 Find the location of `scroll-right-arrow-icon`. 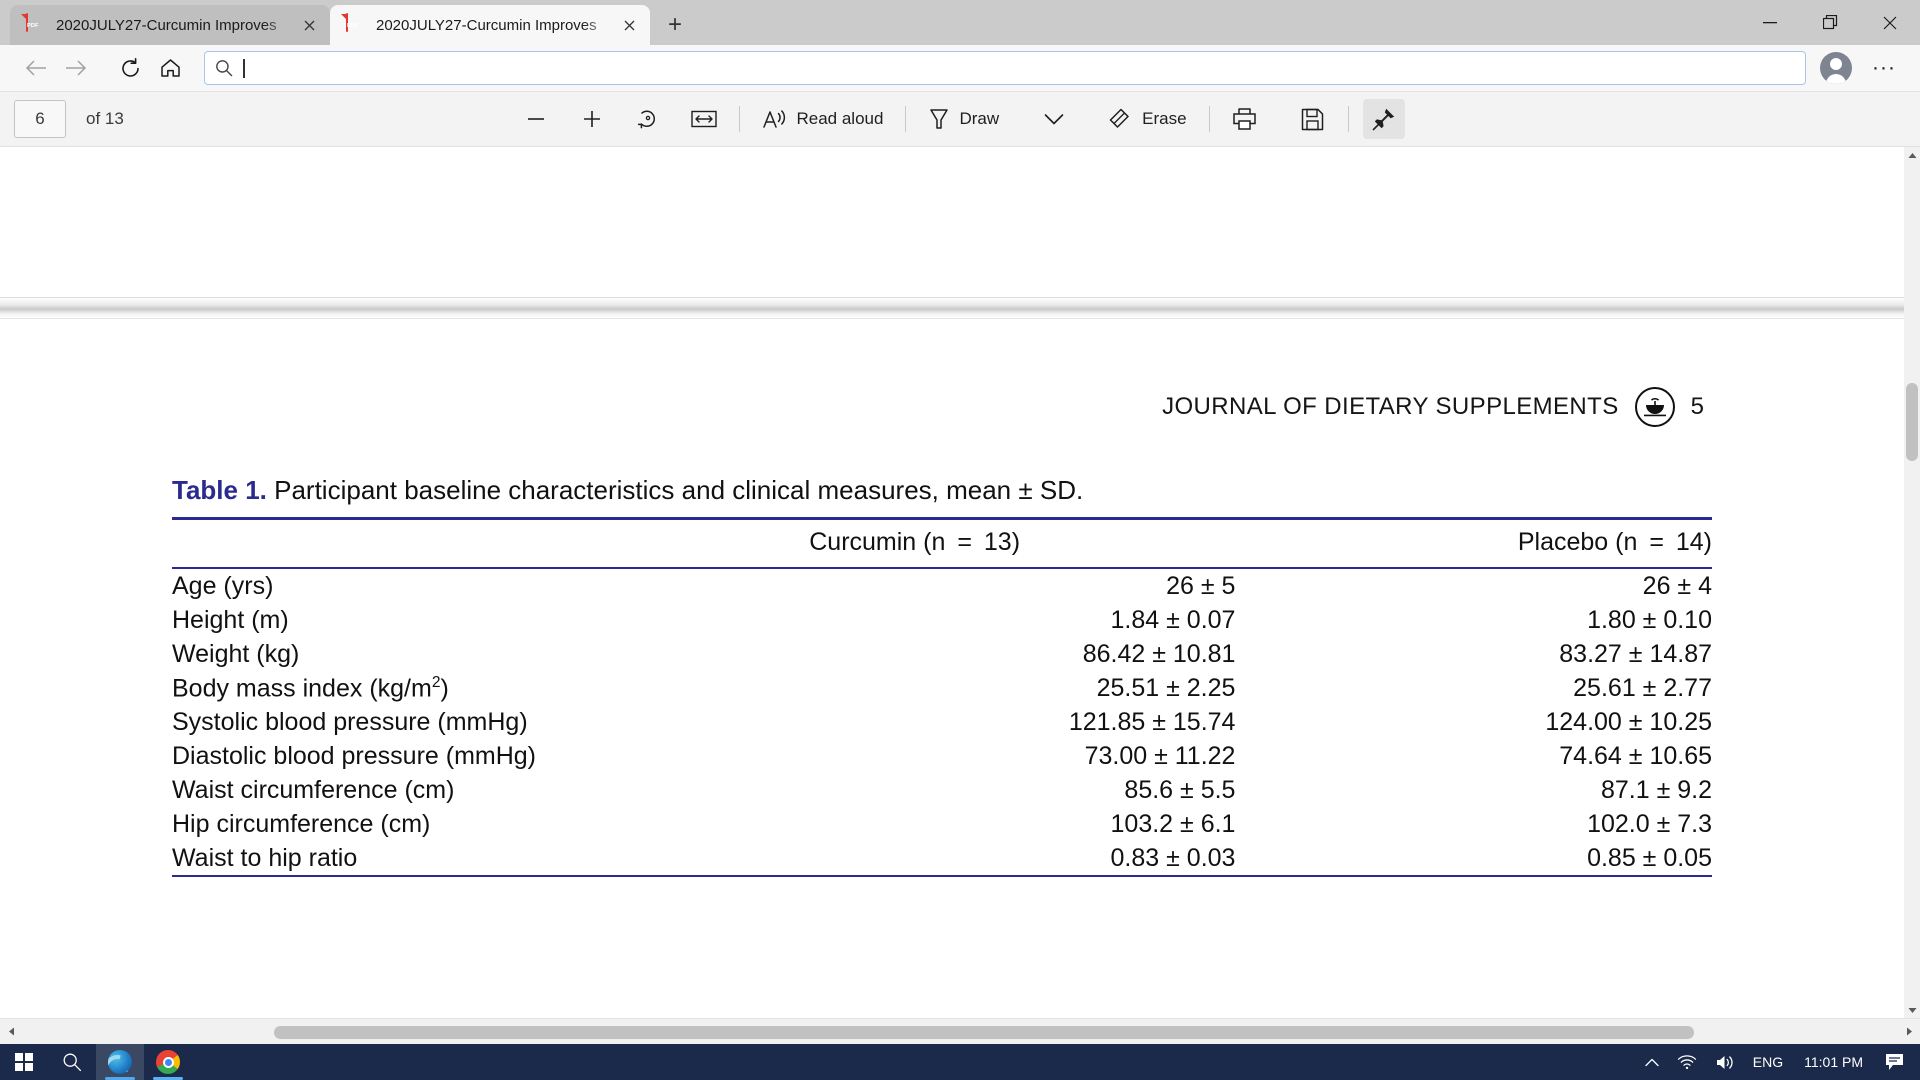

scroll-right-arrow-icon is located at coordinates (1909, 1032).